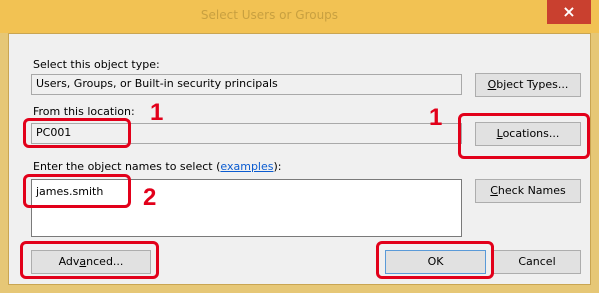 This screenshot has width=599, height=293. What do you see at coordinates (150, 197) in the screenshot?
I see `callout-number-2: 2` at bounding box center [150, 197].